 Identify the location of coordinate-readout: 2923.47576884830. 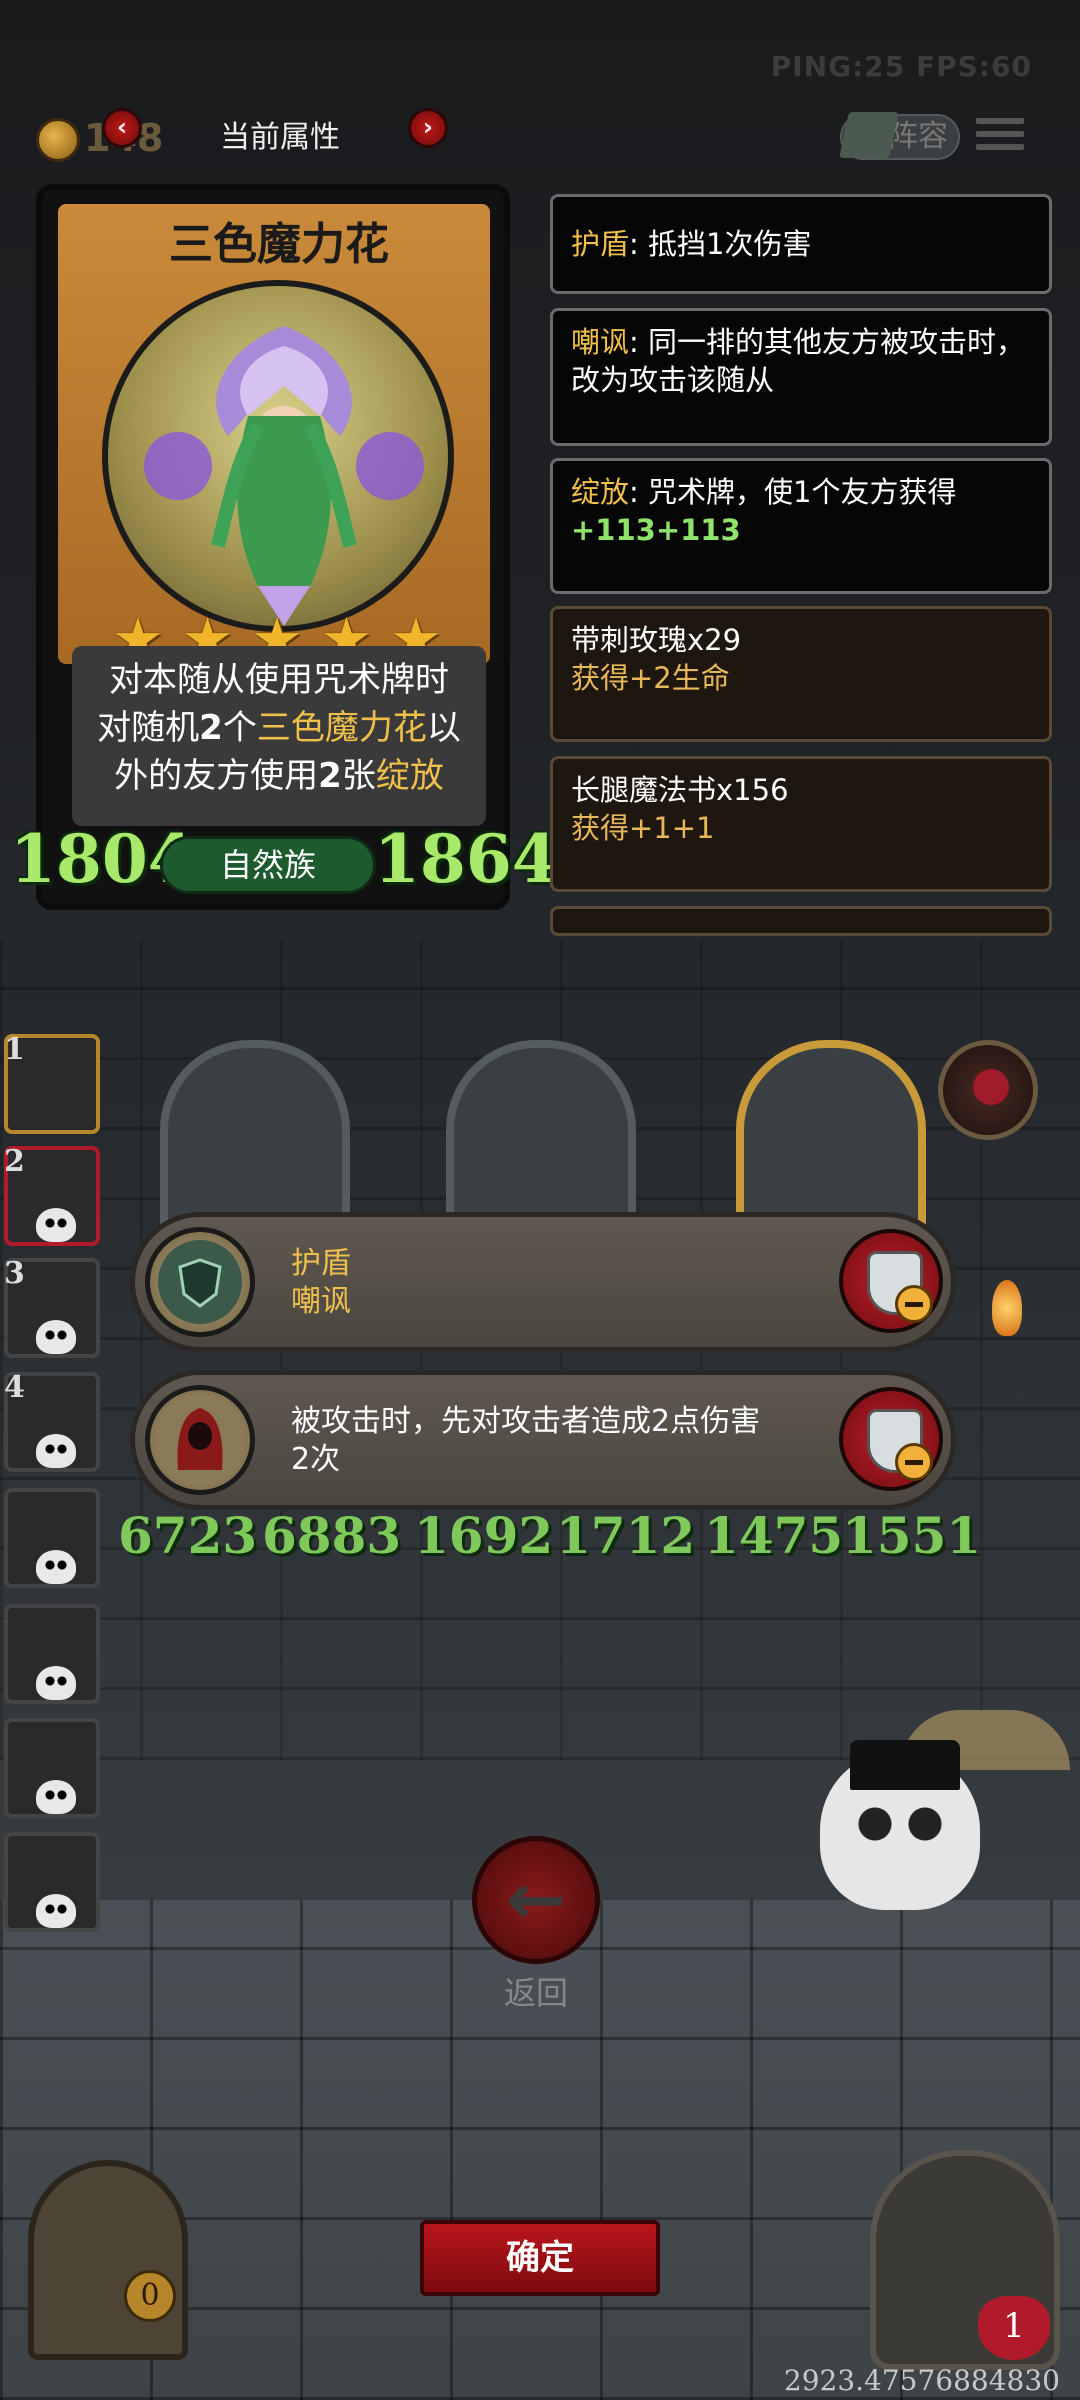
(921, 2380).